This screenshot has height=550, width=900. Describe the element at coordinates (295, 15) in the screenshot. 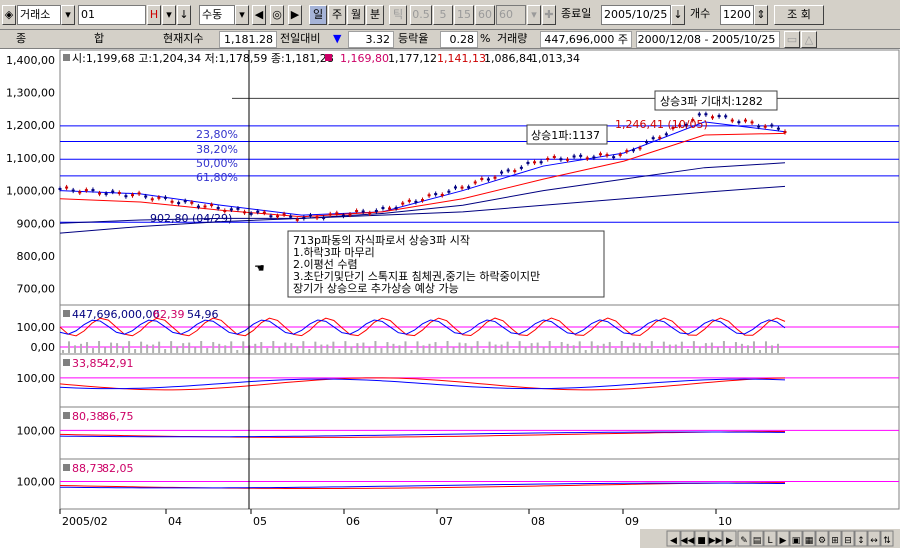

I see `next-icon: ▶` at that location.